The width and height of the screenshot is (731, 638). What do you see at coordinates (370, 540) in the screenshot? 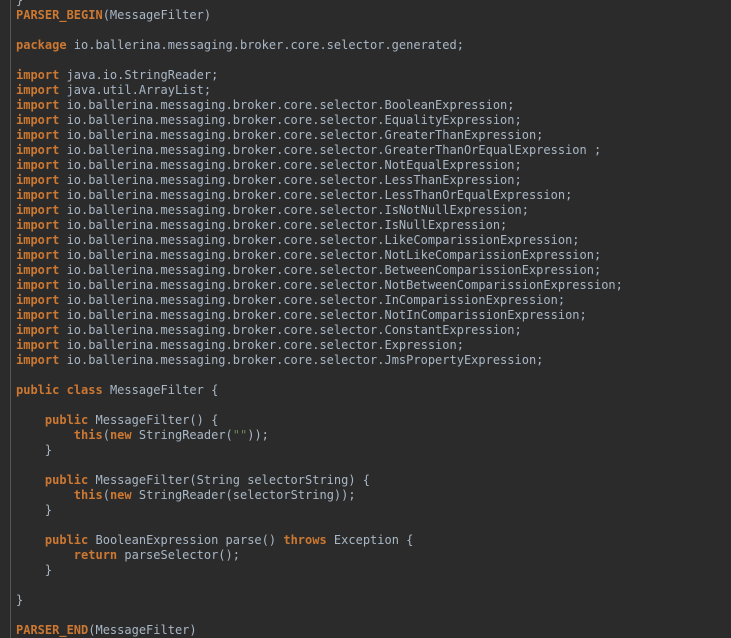
I see `code-text: Exception {` at bounding box center [370, 540].